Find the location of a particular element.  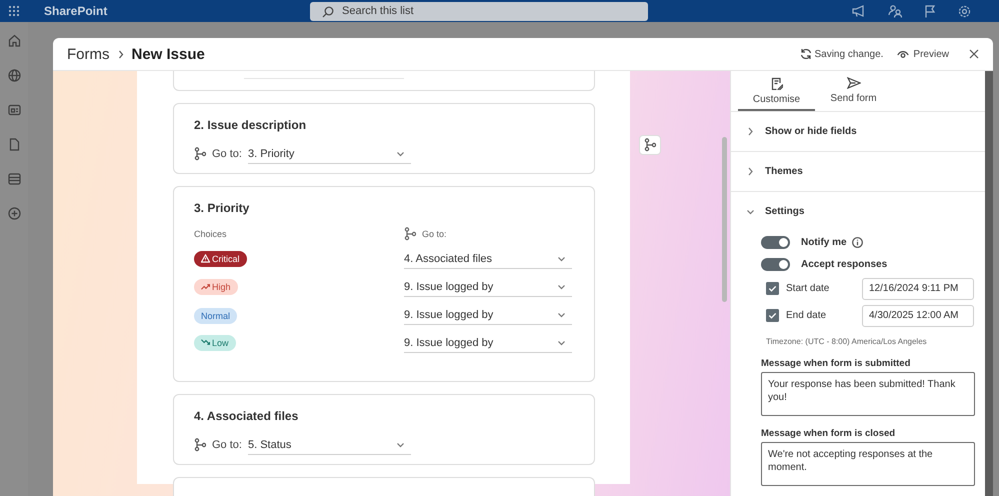

date-field: 4/30/2025 12:00 AM is located at coordinates (918, 315).